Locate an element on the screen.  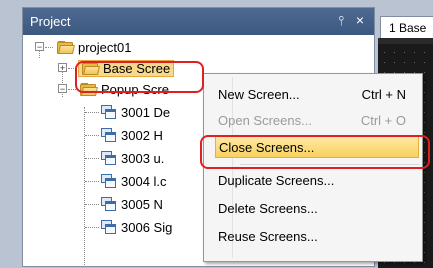
tree-label: 3002 H is located at coordinates (142, 135).